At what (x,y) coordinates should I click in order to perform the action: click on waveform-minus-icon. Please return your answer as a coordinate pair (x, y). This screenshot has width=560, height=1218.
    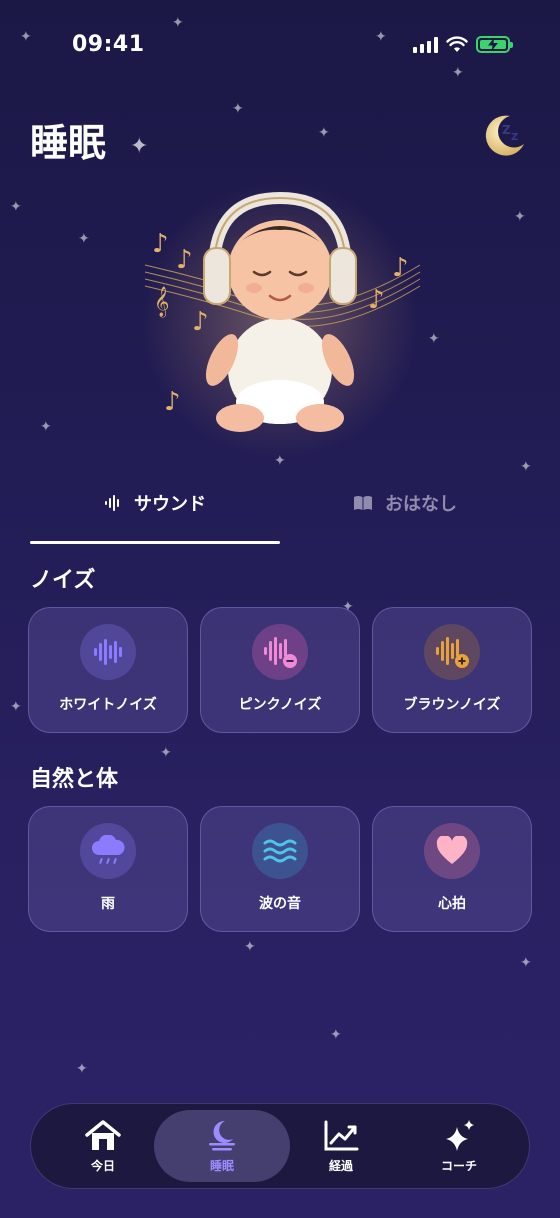
    Looking at the image, I should click on (280, 652).